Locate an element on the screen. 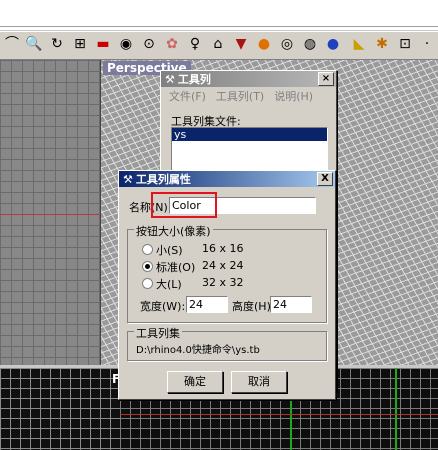  dialog-titlebar: ⚒ 工具列属性 X is located at coordinates (227, 179).